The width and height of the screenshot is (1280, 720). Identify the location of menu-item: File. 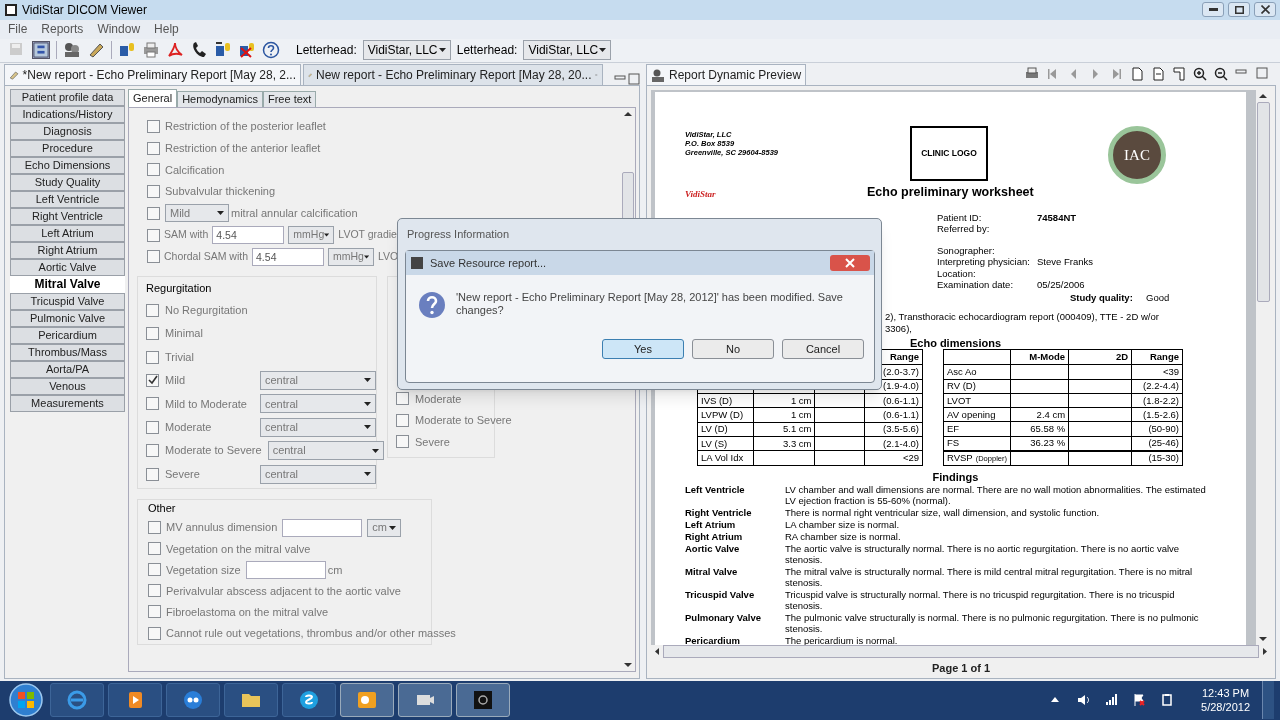
(18, 29).